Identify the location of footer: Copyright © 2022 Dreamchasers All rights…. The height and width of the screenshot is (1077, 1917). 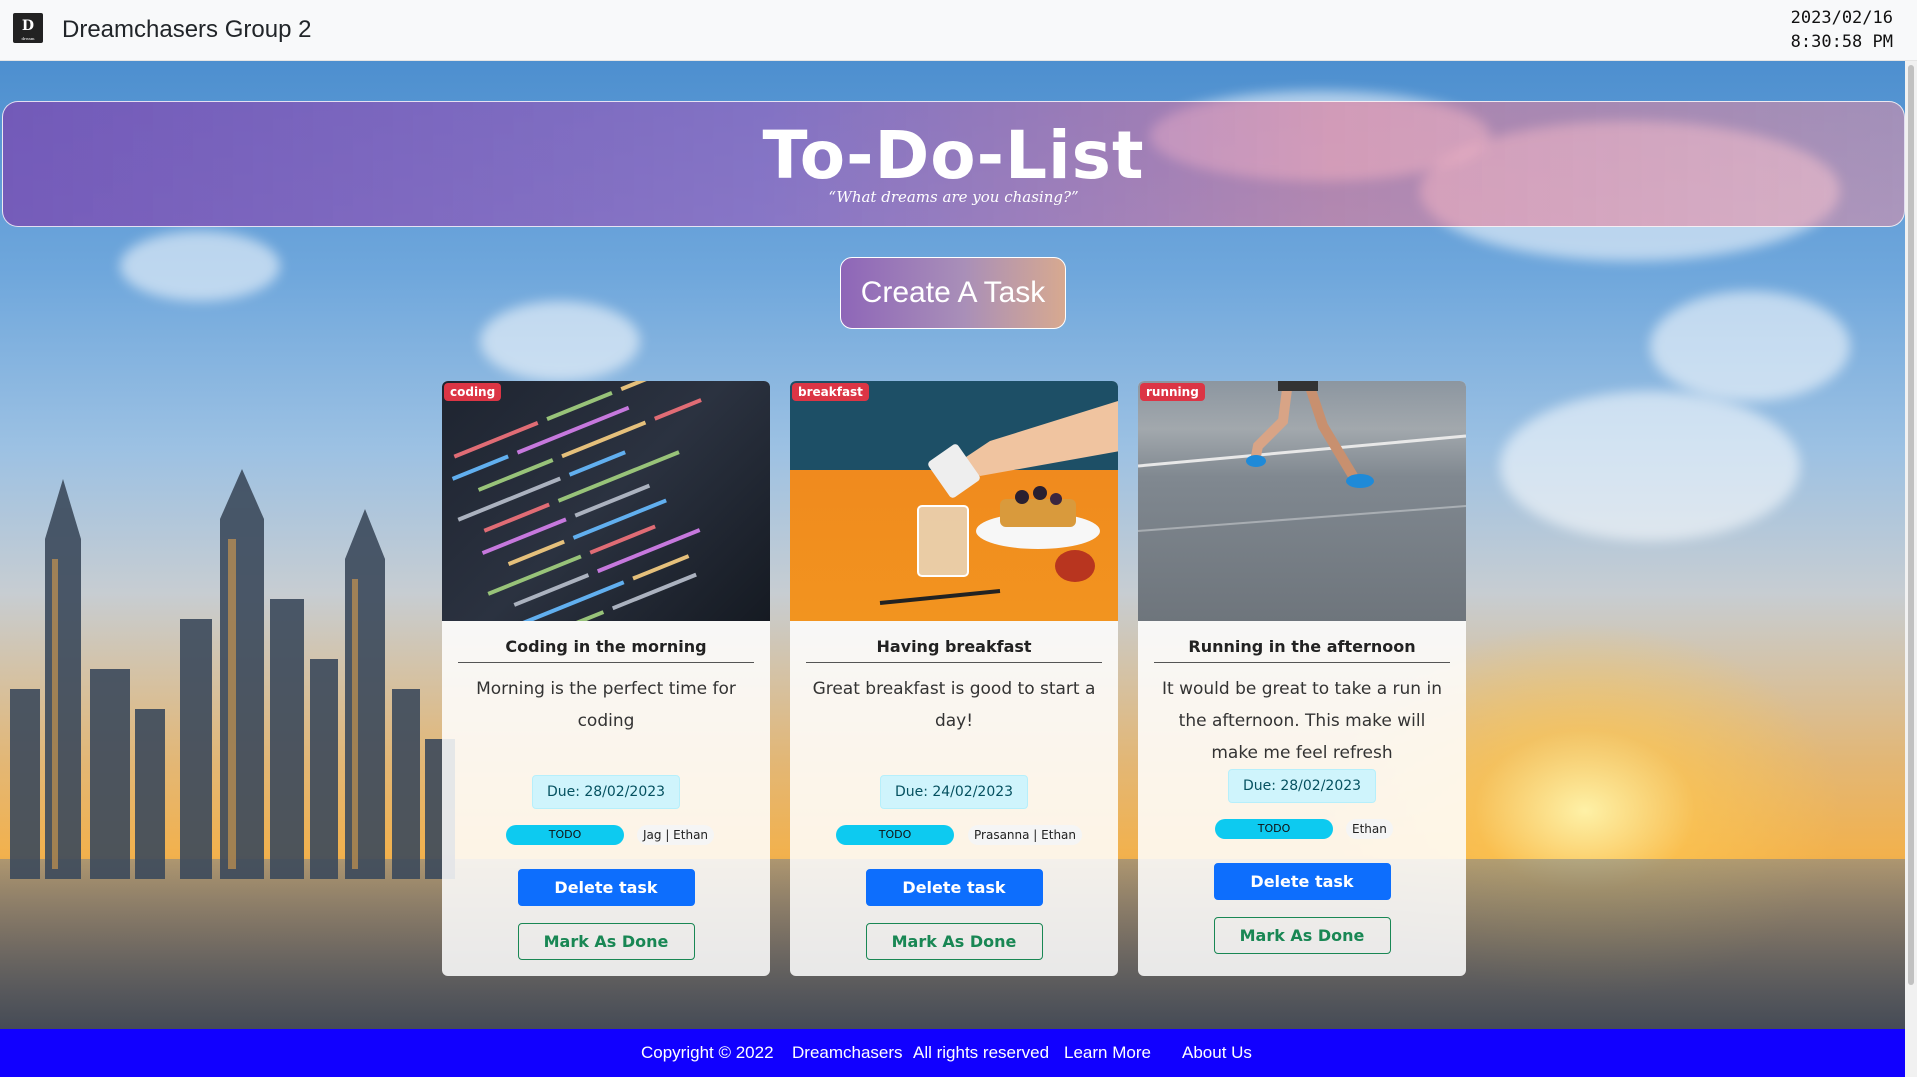
(952, 1053).